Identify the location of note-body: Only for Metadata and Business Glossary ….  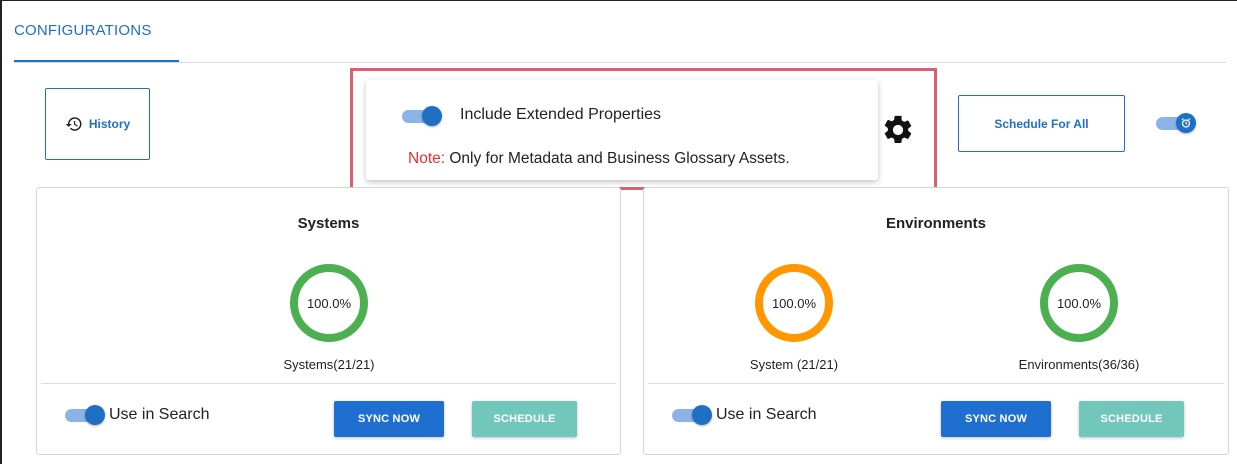
(617, 158).